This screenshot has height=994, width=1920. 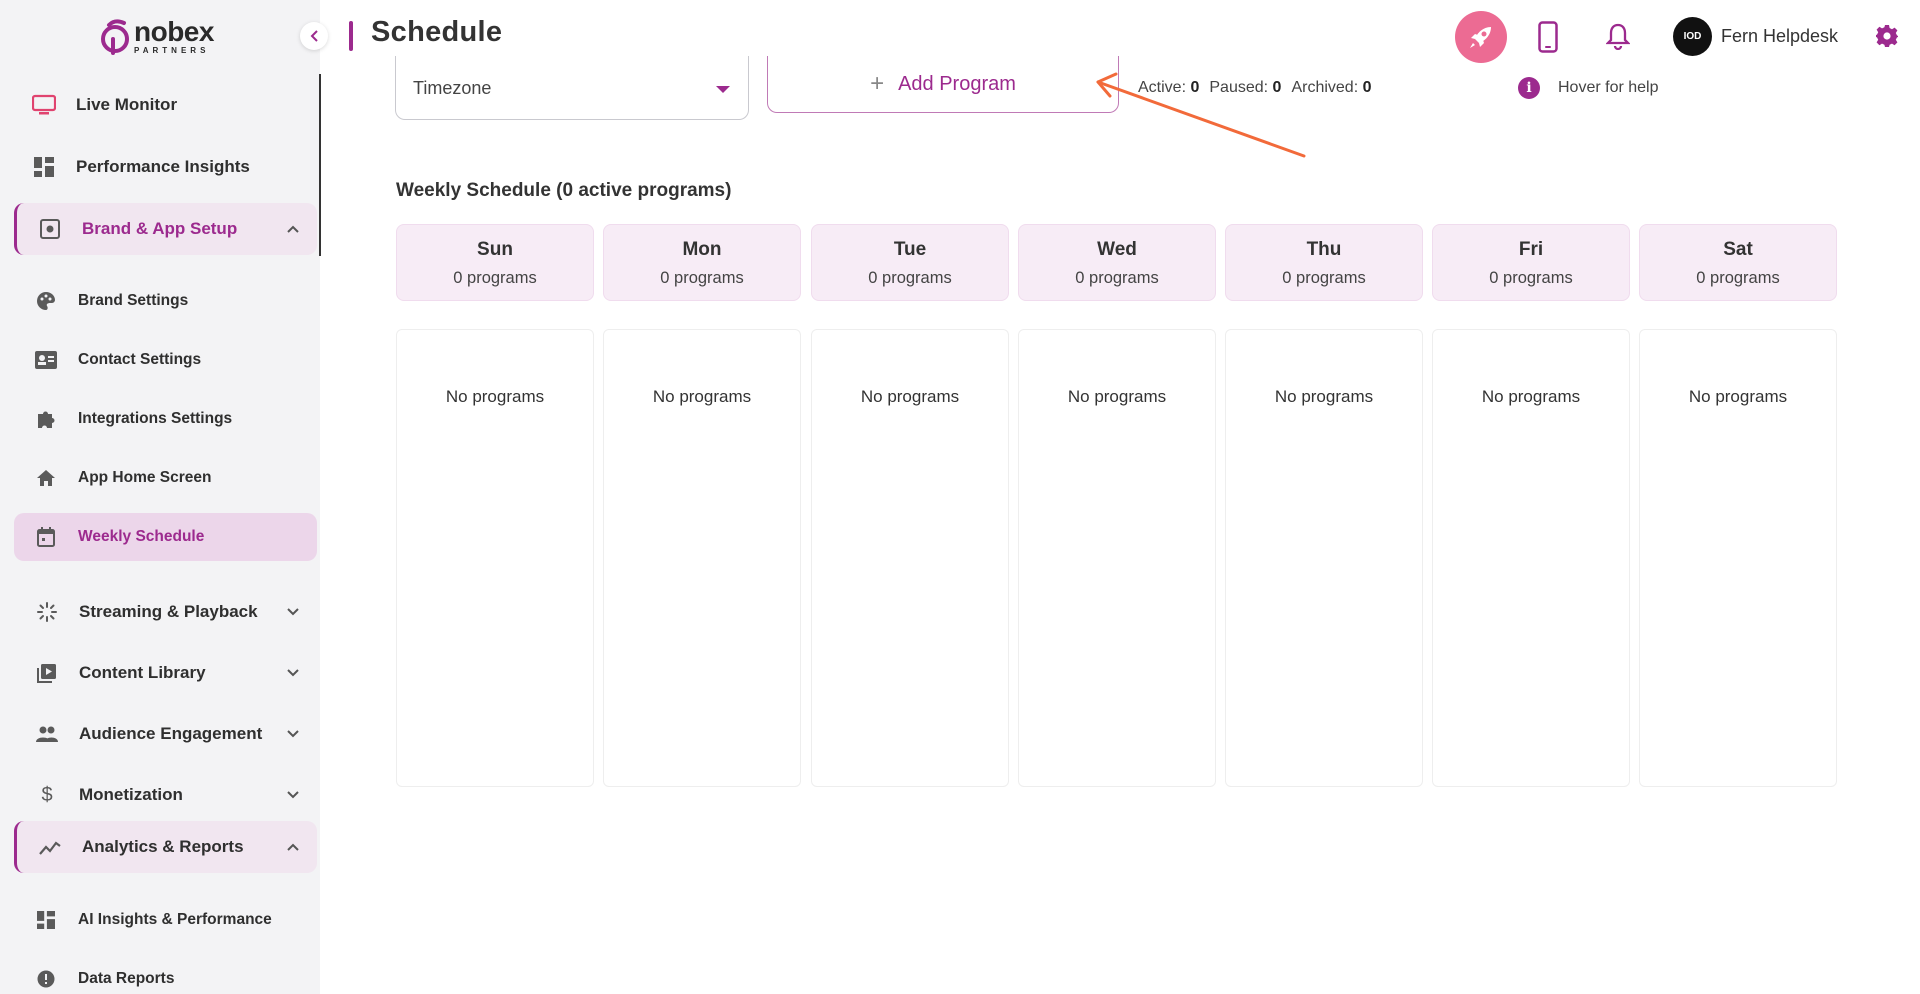 What do you see at coordinates (127, 104) in the screenshot?
I see `sidebar-item-label: Live Monitor` at bounding box center [127, 104].